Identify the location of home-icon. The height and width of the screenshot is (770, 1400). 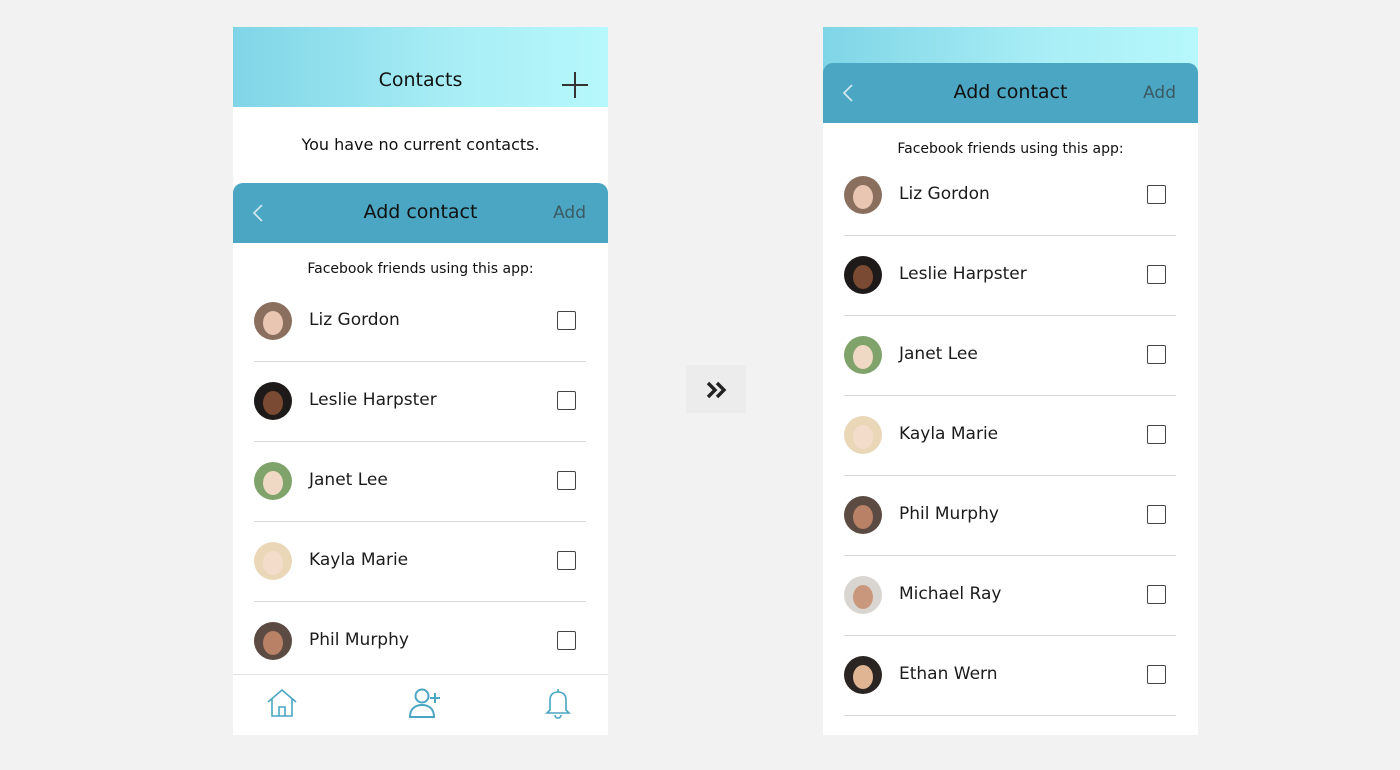
(282, 703).